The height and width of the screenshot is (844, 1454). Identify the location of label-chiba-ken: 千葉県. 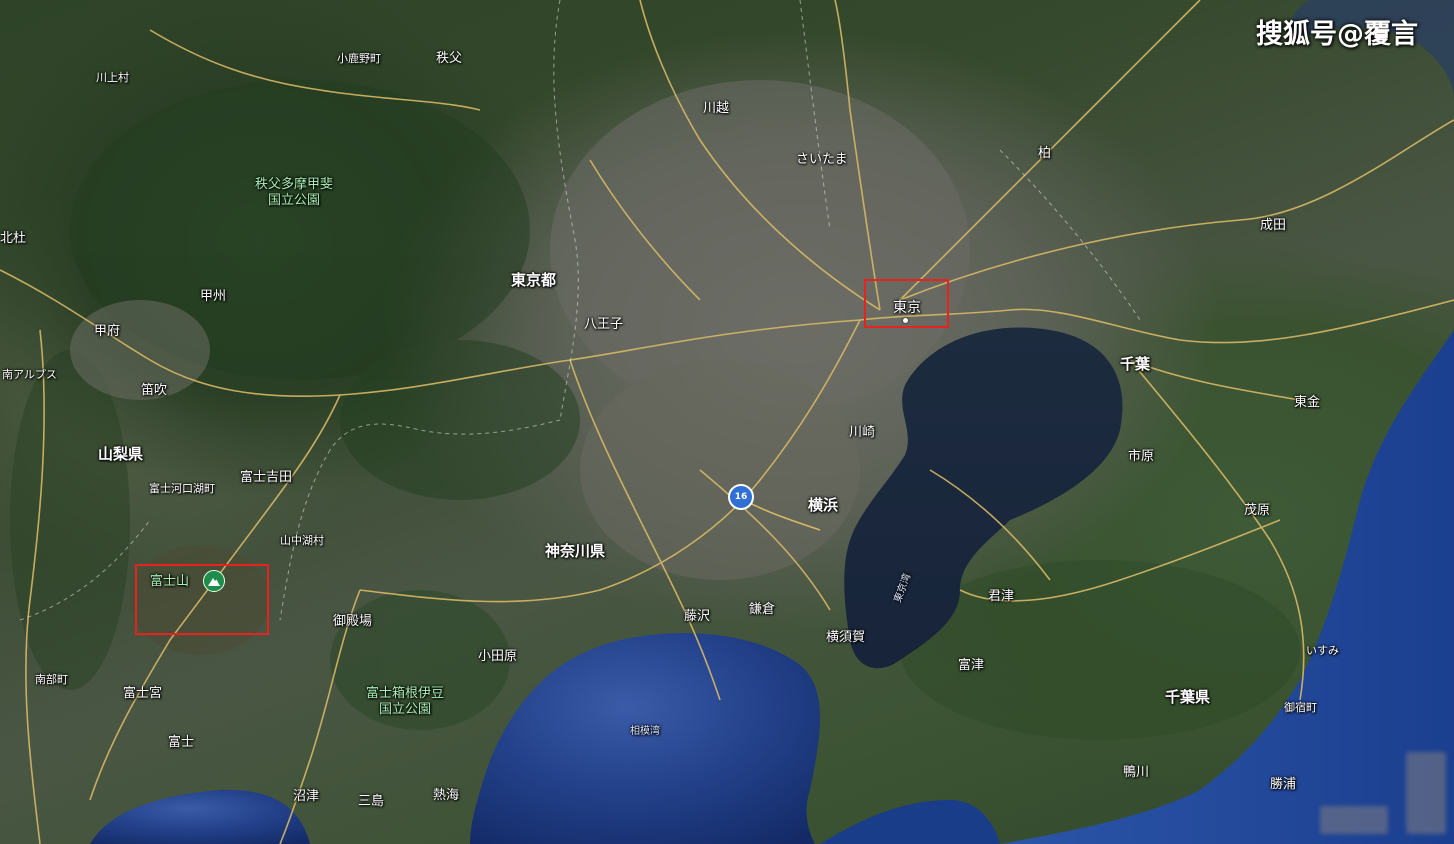
(1187, 696).